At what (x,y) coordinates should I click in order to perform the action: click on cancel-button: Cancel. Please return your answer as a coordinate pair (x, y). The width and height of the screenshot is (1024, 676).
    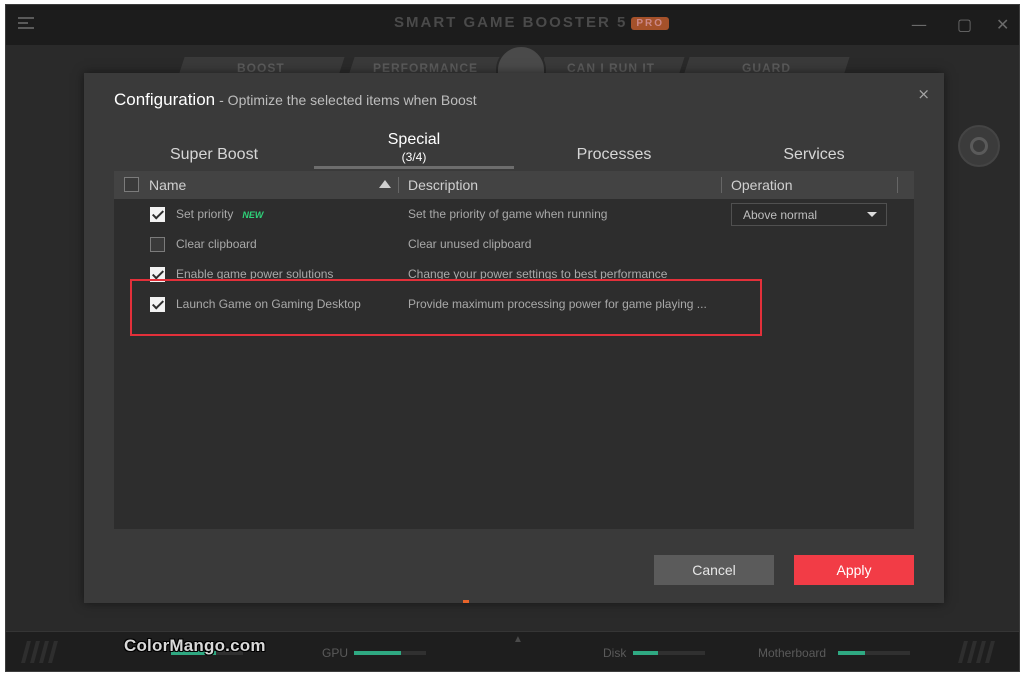
    Looking at the image, I should click on (714, 570).